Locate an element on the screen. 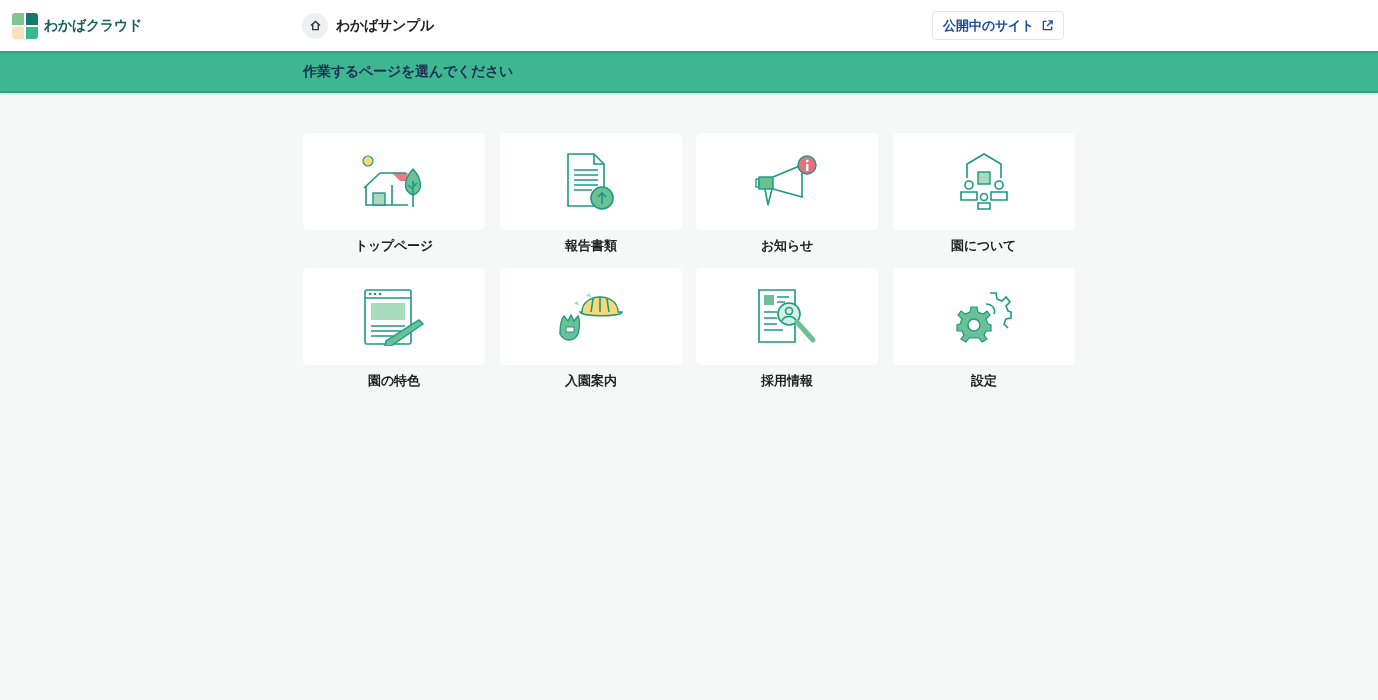  brand-name: わかばクラウド is located at coordinates (93, 25).